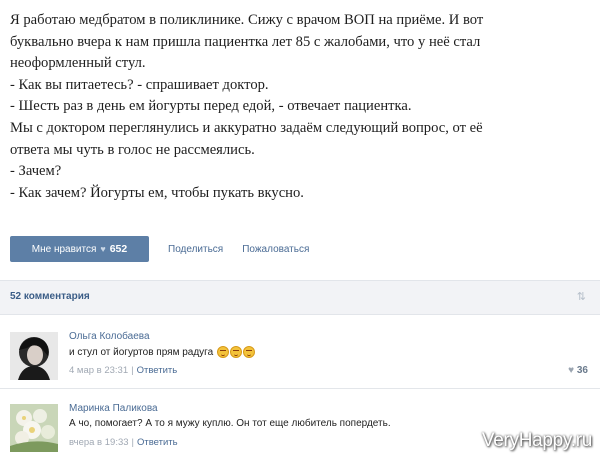  I want to click on post-line: - Зачем?, so click(36, 171).